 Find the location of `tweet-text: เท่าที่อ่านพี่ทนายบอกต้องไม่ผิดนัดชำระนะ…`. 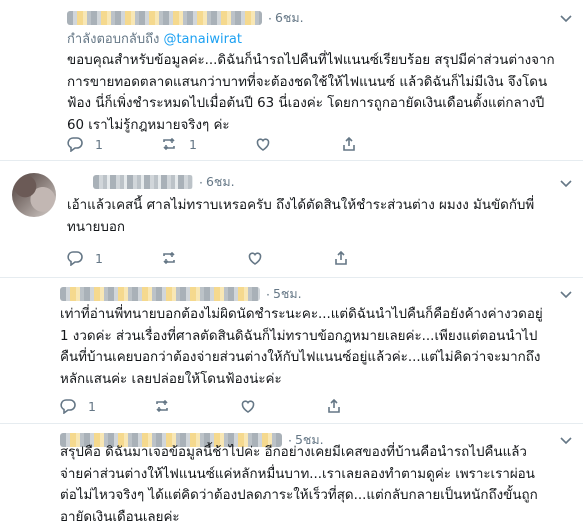

tweet-text: เท่าที่อ่านพี่ทนายบอกต้องไม่ผิดนัดชำระนะ… is located at coordinates (313, 347).